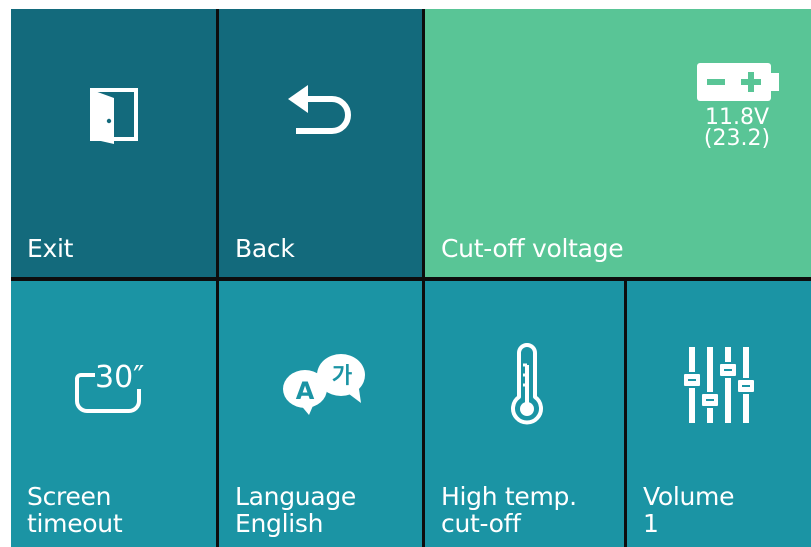 This screenshot has width=811, height=547. What do you see at coordinates (320, 143) in the screenshot?
I see `back-tile: Back` at bounding box center [320, 143].